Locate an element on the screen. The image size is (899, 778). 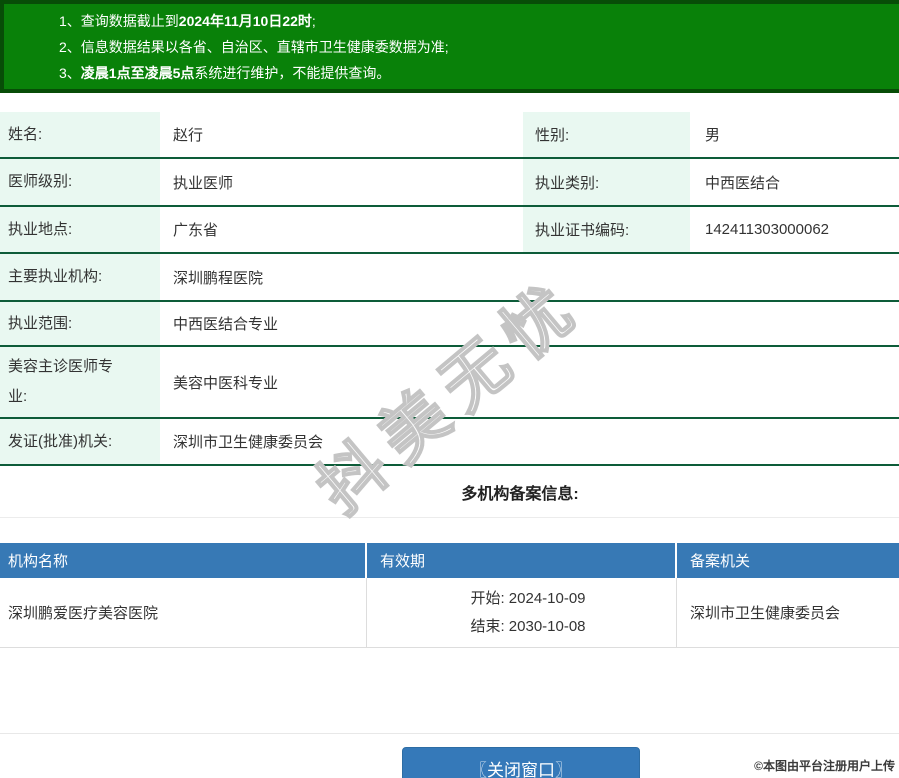
record-org-name: 深圳鹏爱医疗美容医院 is located at coordinates (183, 612).